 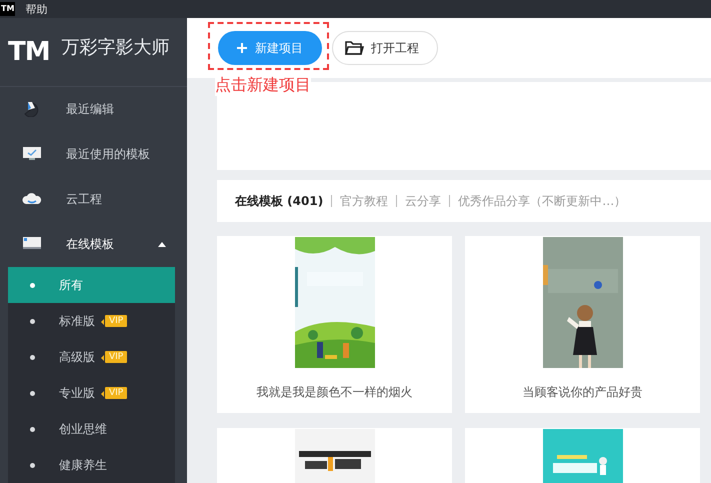 What do you see at coordinates (29, 51) in the screenshot?
I see `app-logo: TM` at bounding box center [29, 51].